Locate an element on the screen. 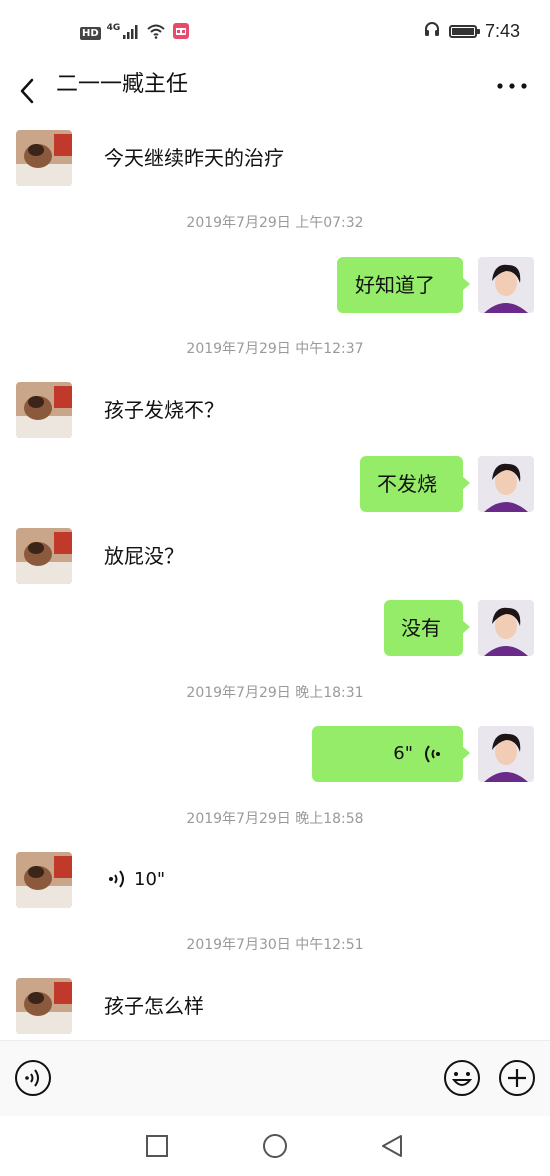 This screenshot has height=1176, width=550. timestamp: 2019年7月29日 中午12:37 is located at coordinates (275, 349).